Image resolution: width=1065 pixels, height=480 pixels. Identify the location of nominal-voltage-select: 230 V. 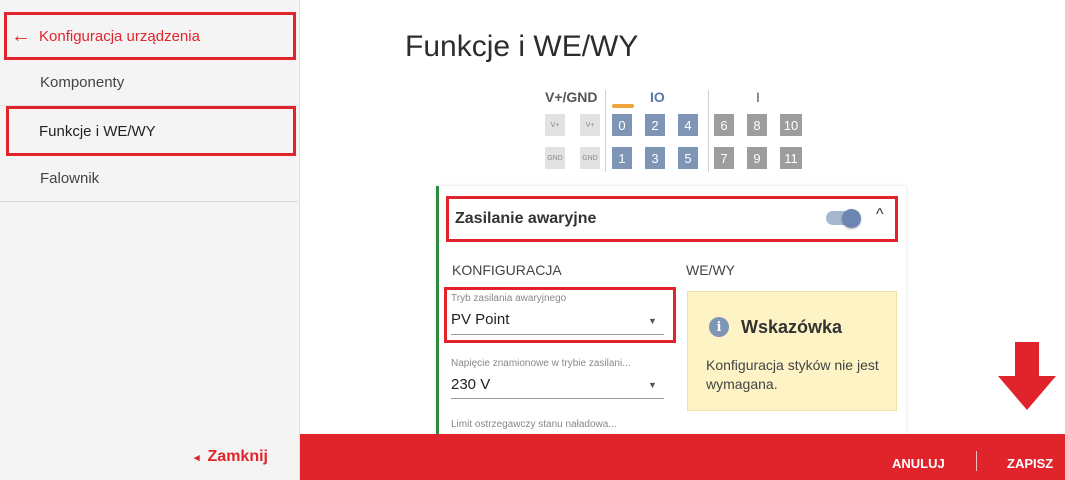
(470, 384).